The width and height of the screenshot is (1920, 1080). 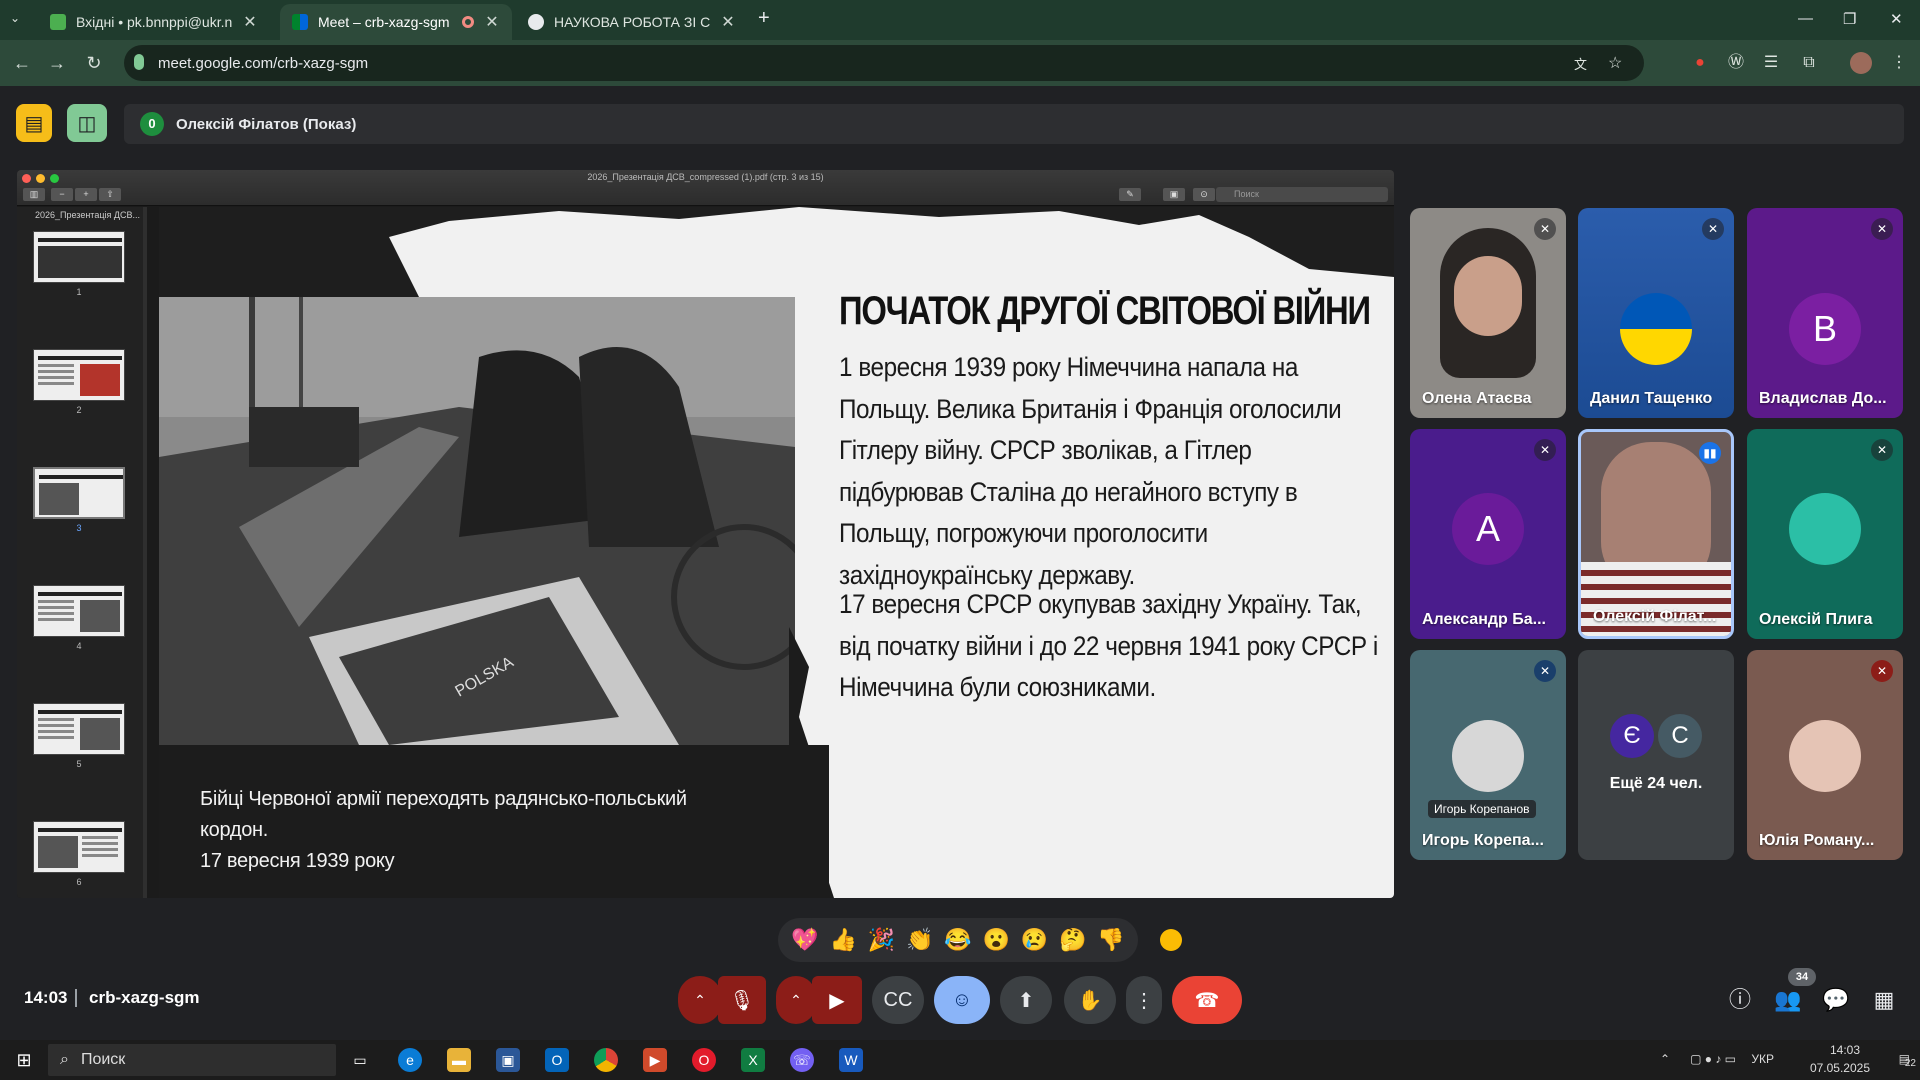 I want to click on reaction-laugh: 😂, so click(x=958, y=940).